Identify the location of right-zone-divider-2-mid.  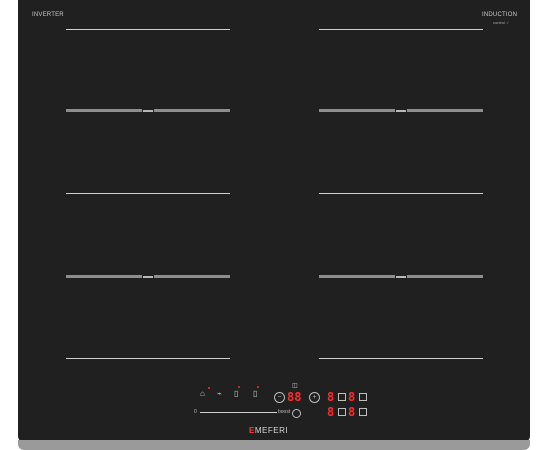
(401, 277).